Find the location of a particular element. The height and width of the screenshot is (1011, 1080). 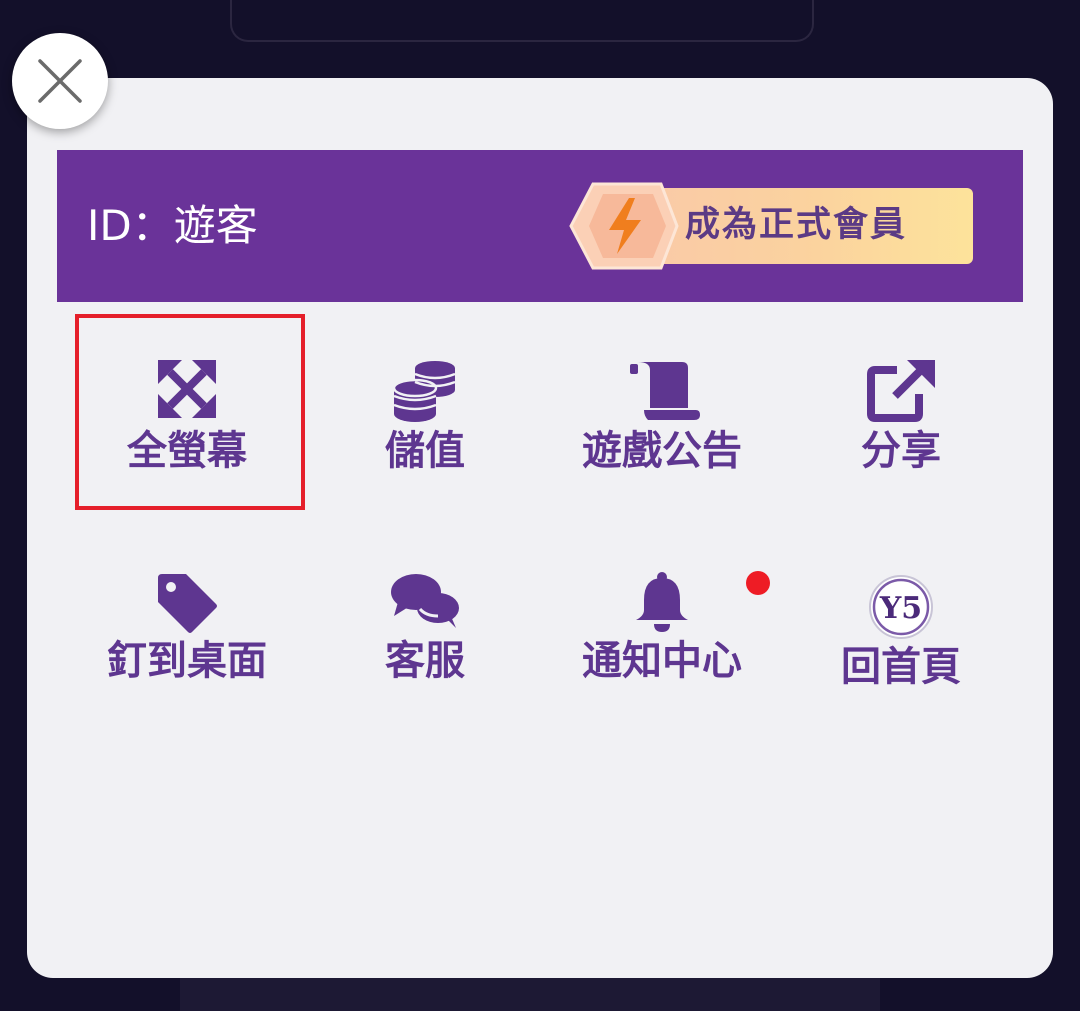

menu-item-announcements: 遊戲公告 is located at coordinates (662, 445).